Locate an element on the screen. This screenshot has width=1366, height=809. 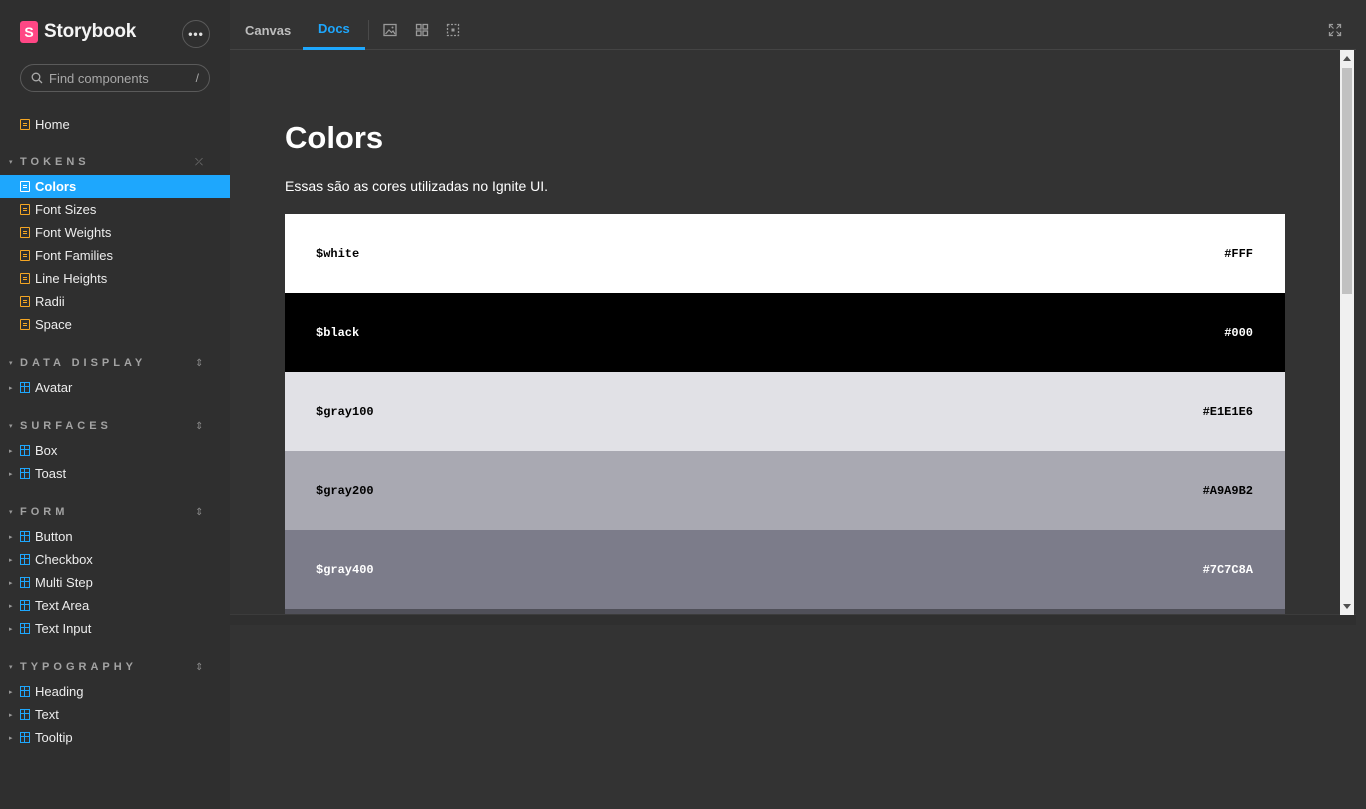
sidebar-group-surfaces: ▾ SURFACES ⇕ is located at coordinates (115, 426).